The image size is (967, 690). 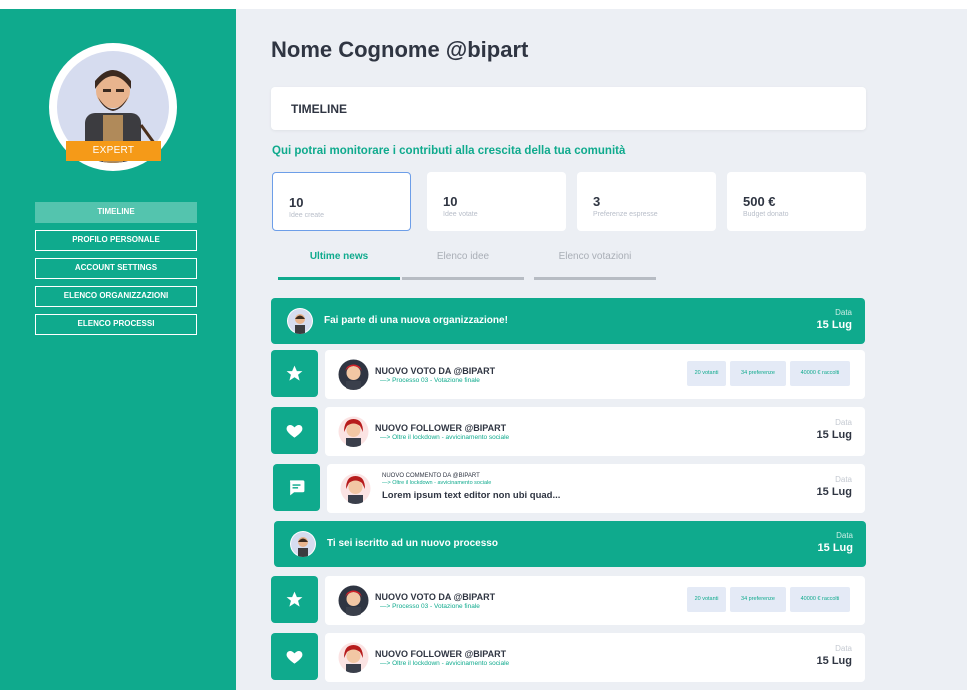 What do you see at coordinates (625, 214) in the screenshot?
I see `stat-label: Preferenze espresse` at bounding box center [625, 214].